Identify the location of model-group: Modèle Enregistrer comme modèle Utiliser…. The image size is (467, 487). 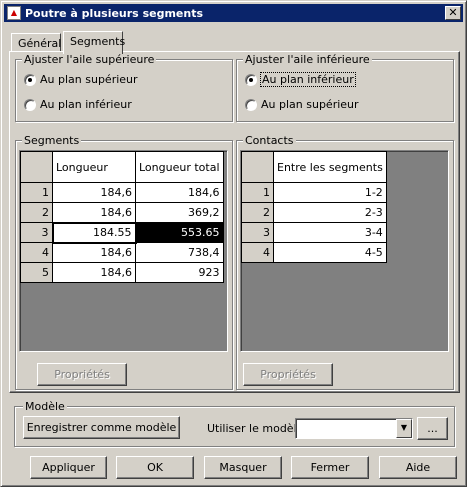
(234, 423).